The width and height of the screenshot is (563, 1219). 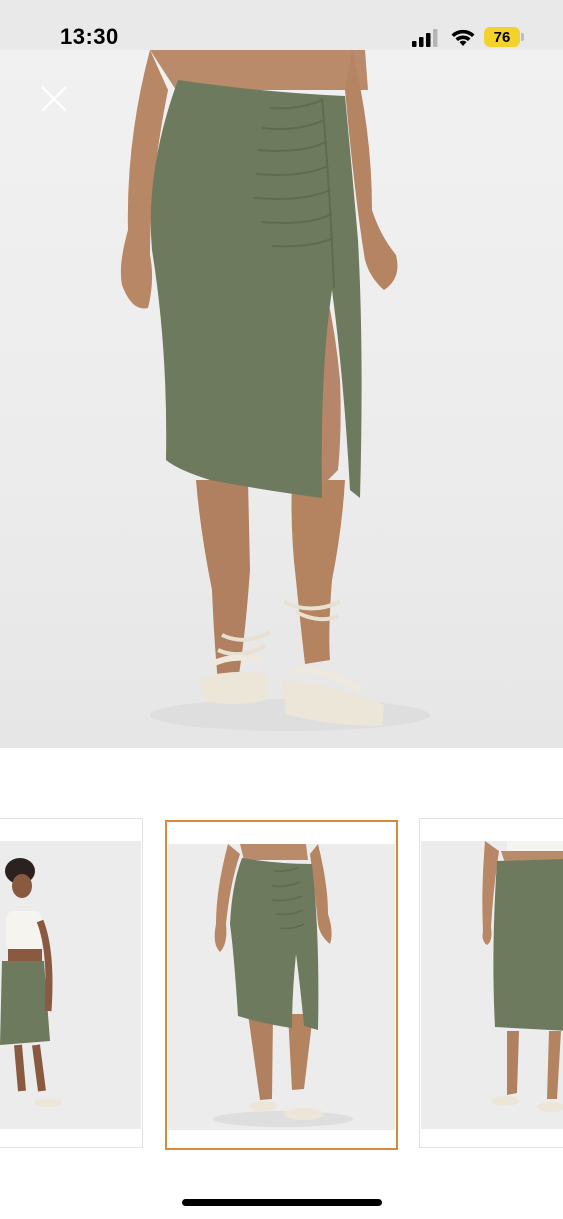 I want to click on close-icon, so click(x=54, y=99).